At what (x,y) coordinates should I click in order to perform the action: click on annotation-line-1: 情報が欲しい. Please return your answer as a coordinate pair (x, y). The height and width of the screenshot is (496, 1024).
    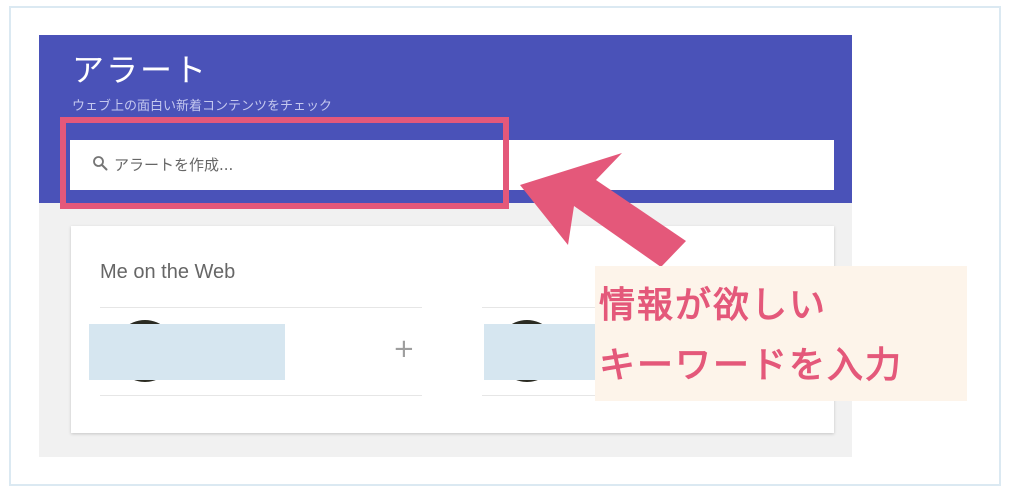
    Looking at the image, I should click on (713, 305).